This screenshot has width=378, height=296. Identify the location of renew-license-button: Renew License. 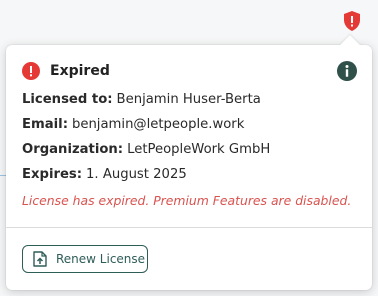
(85, 259).